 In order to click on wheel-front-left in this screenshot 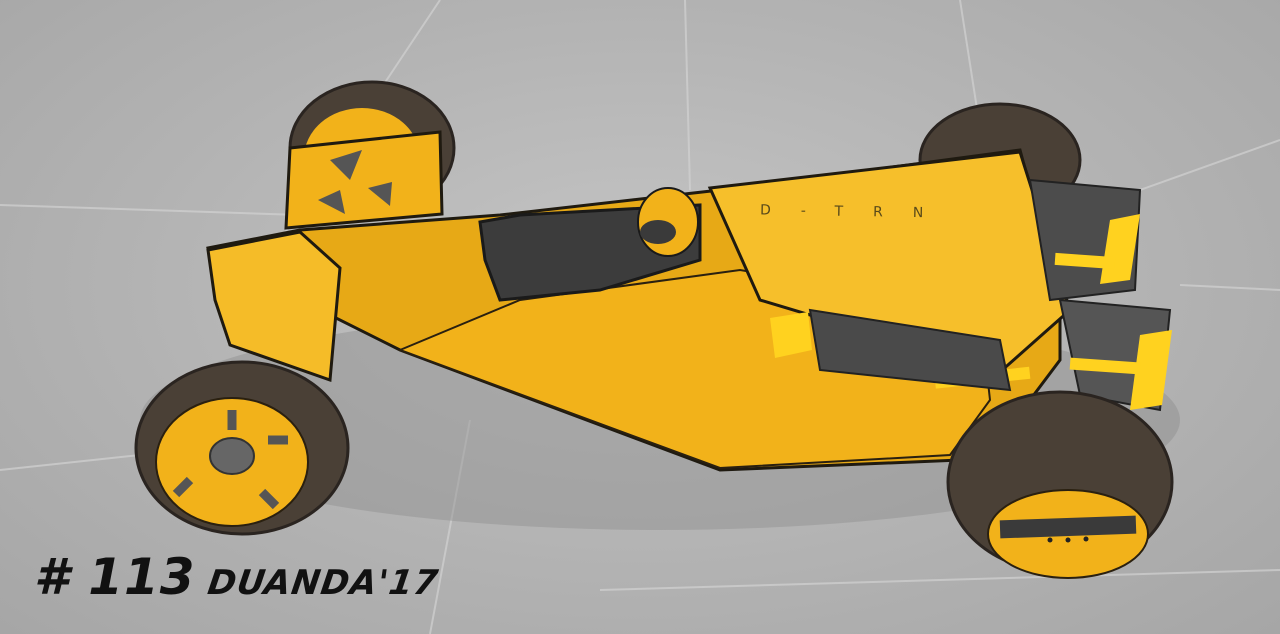, I will do `click(242, 448)`.